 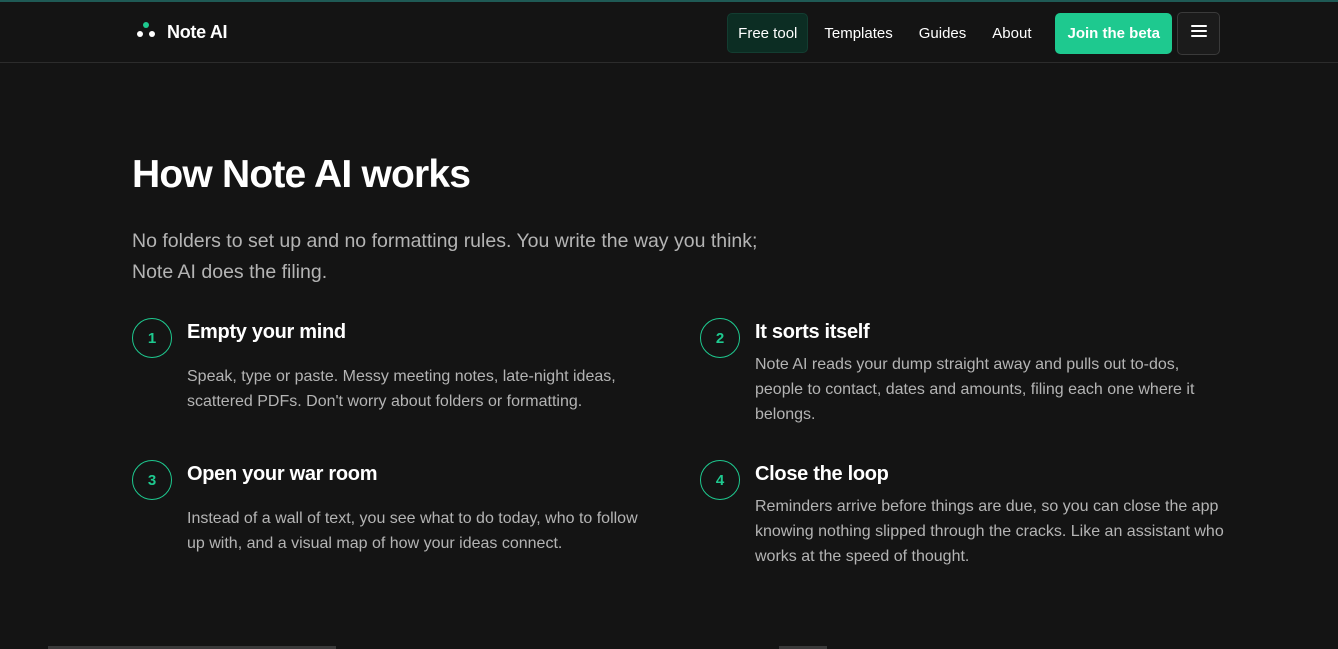 What do you see at coordinates (152, 338) in the screenshot?
I see `step-number-badge: 1` at bounding box center [152, 338].